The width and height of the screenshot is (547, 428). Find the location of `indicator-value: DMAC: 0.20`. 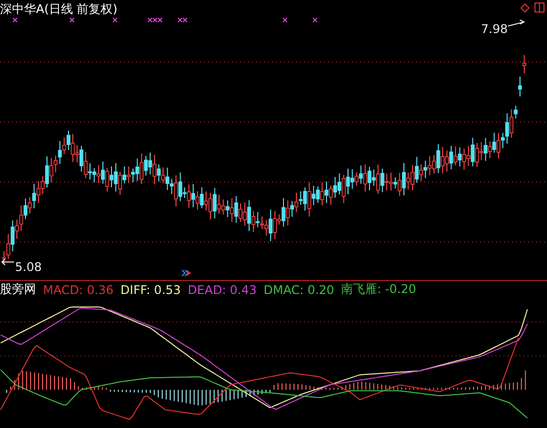

indicator-value: DMAC: 0.20 is located at coordinates (299, 289).